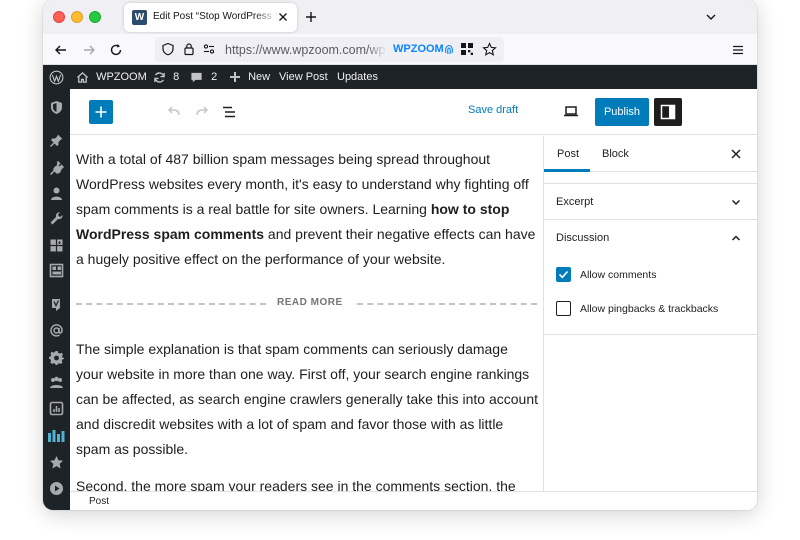 This screenshot has height=540, width=800. What do you see at coordinates (56, 270) in the screenshot?
I see `layout-icon` at bounding box center [56, 270].